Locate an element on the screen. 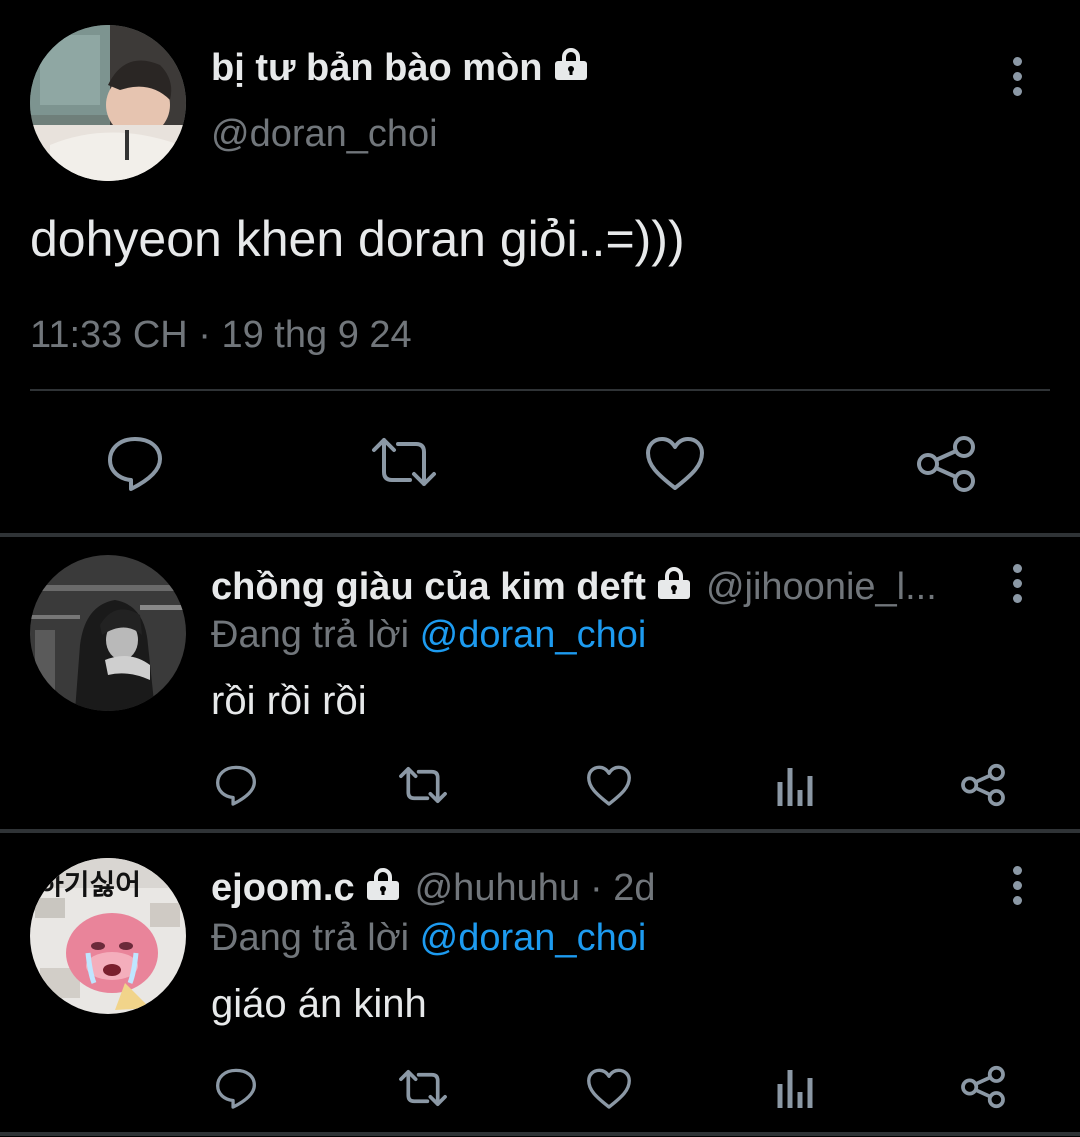 The height and width of the screenshot is (1137, 1080). display-name-text: chồng giàu của kim deft is located at coordinates (428, 587).